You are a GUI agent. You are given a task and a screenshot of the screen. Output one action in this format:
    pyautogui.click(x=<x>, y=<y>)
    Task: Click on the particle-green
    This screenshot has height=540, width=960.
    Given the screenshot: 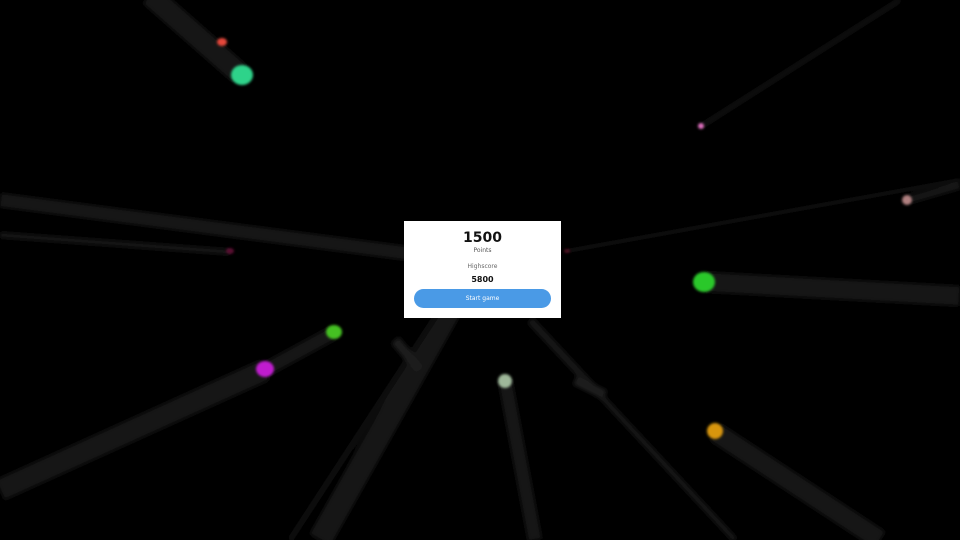 What is the action you would take?
    pyautogui.click(x=704, y=282)
    